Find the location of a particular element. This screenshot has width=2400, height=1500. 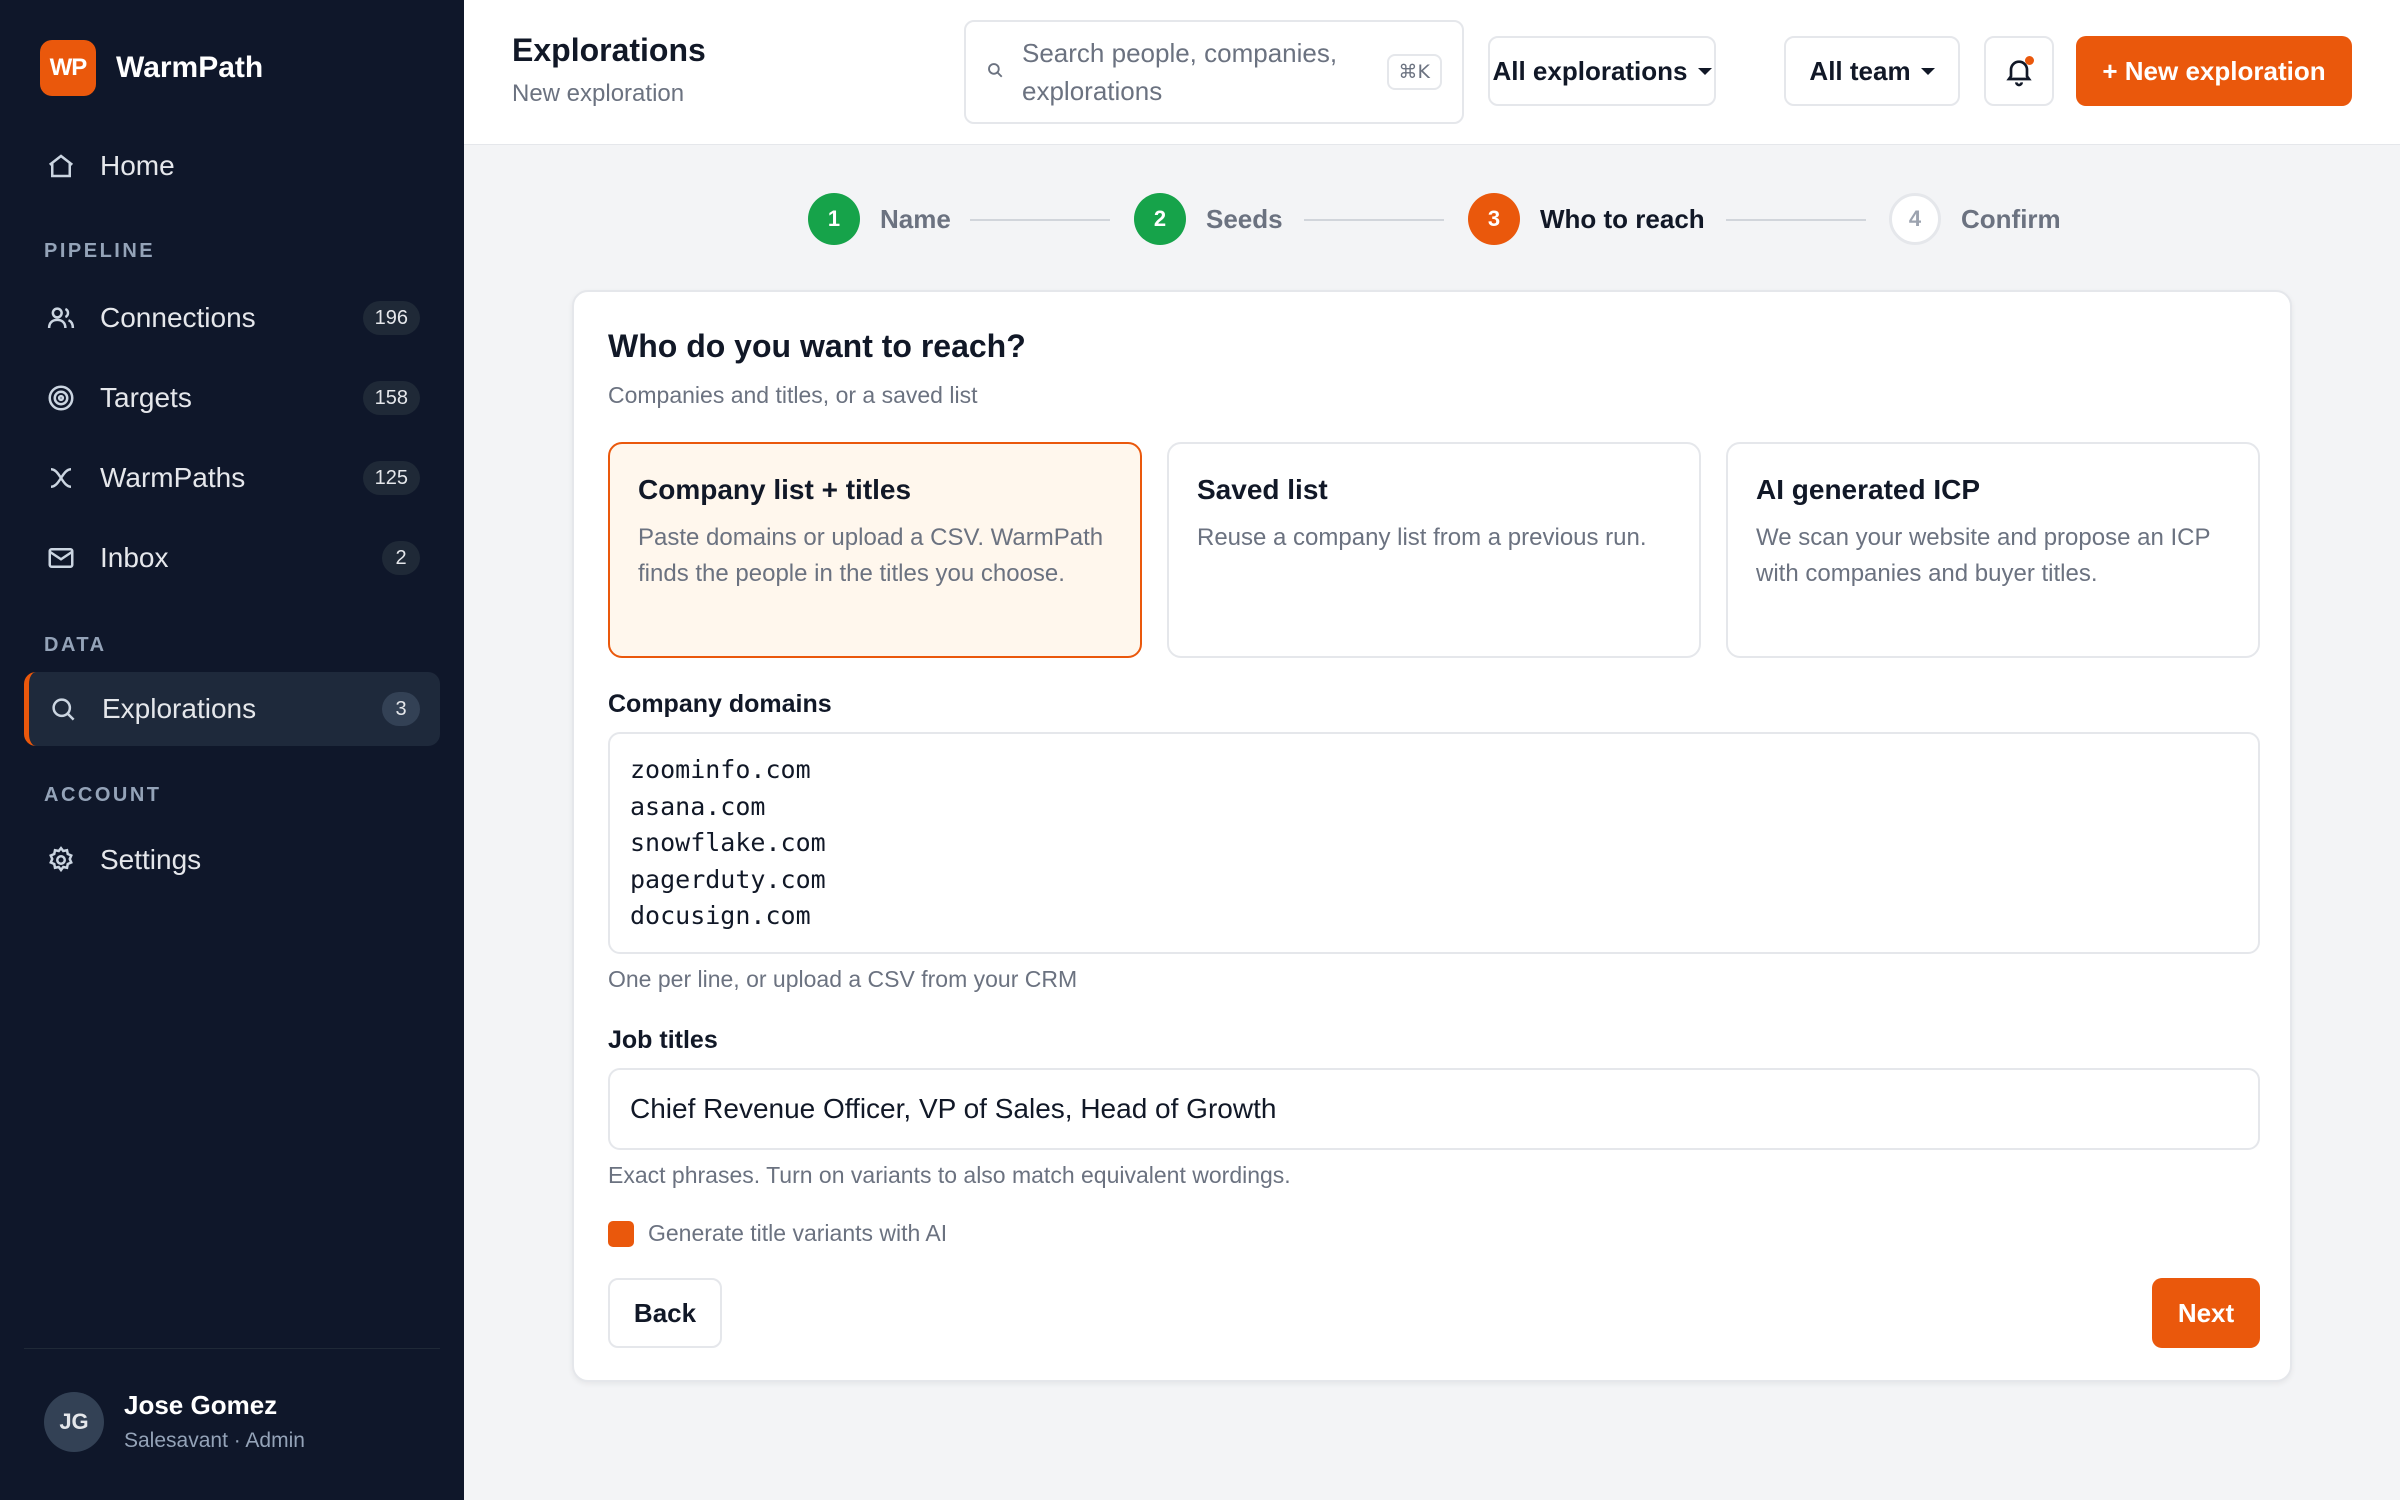

brand: WP WarmPath is located at coordinates (151, 68).